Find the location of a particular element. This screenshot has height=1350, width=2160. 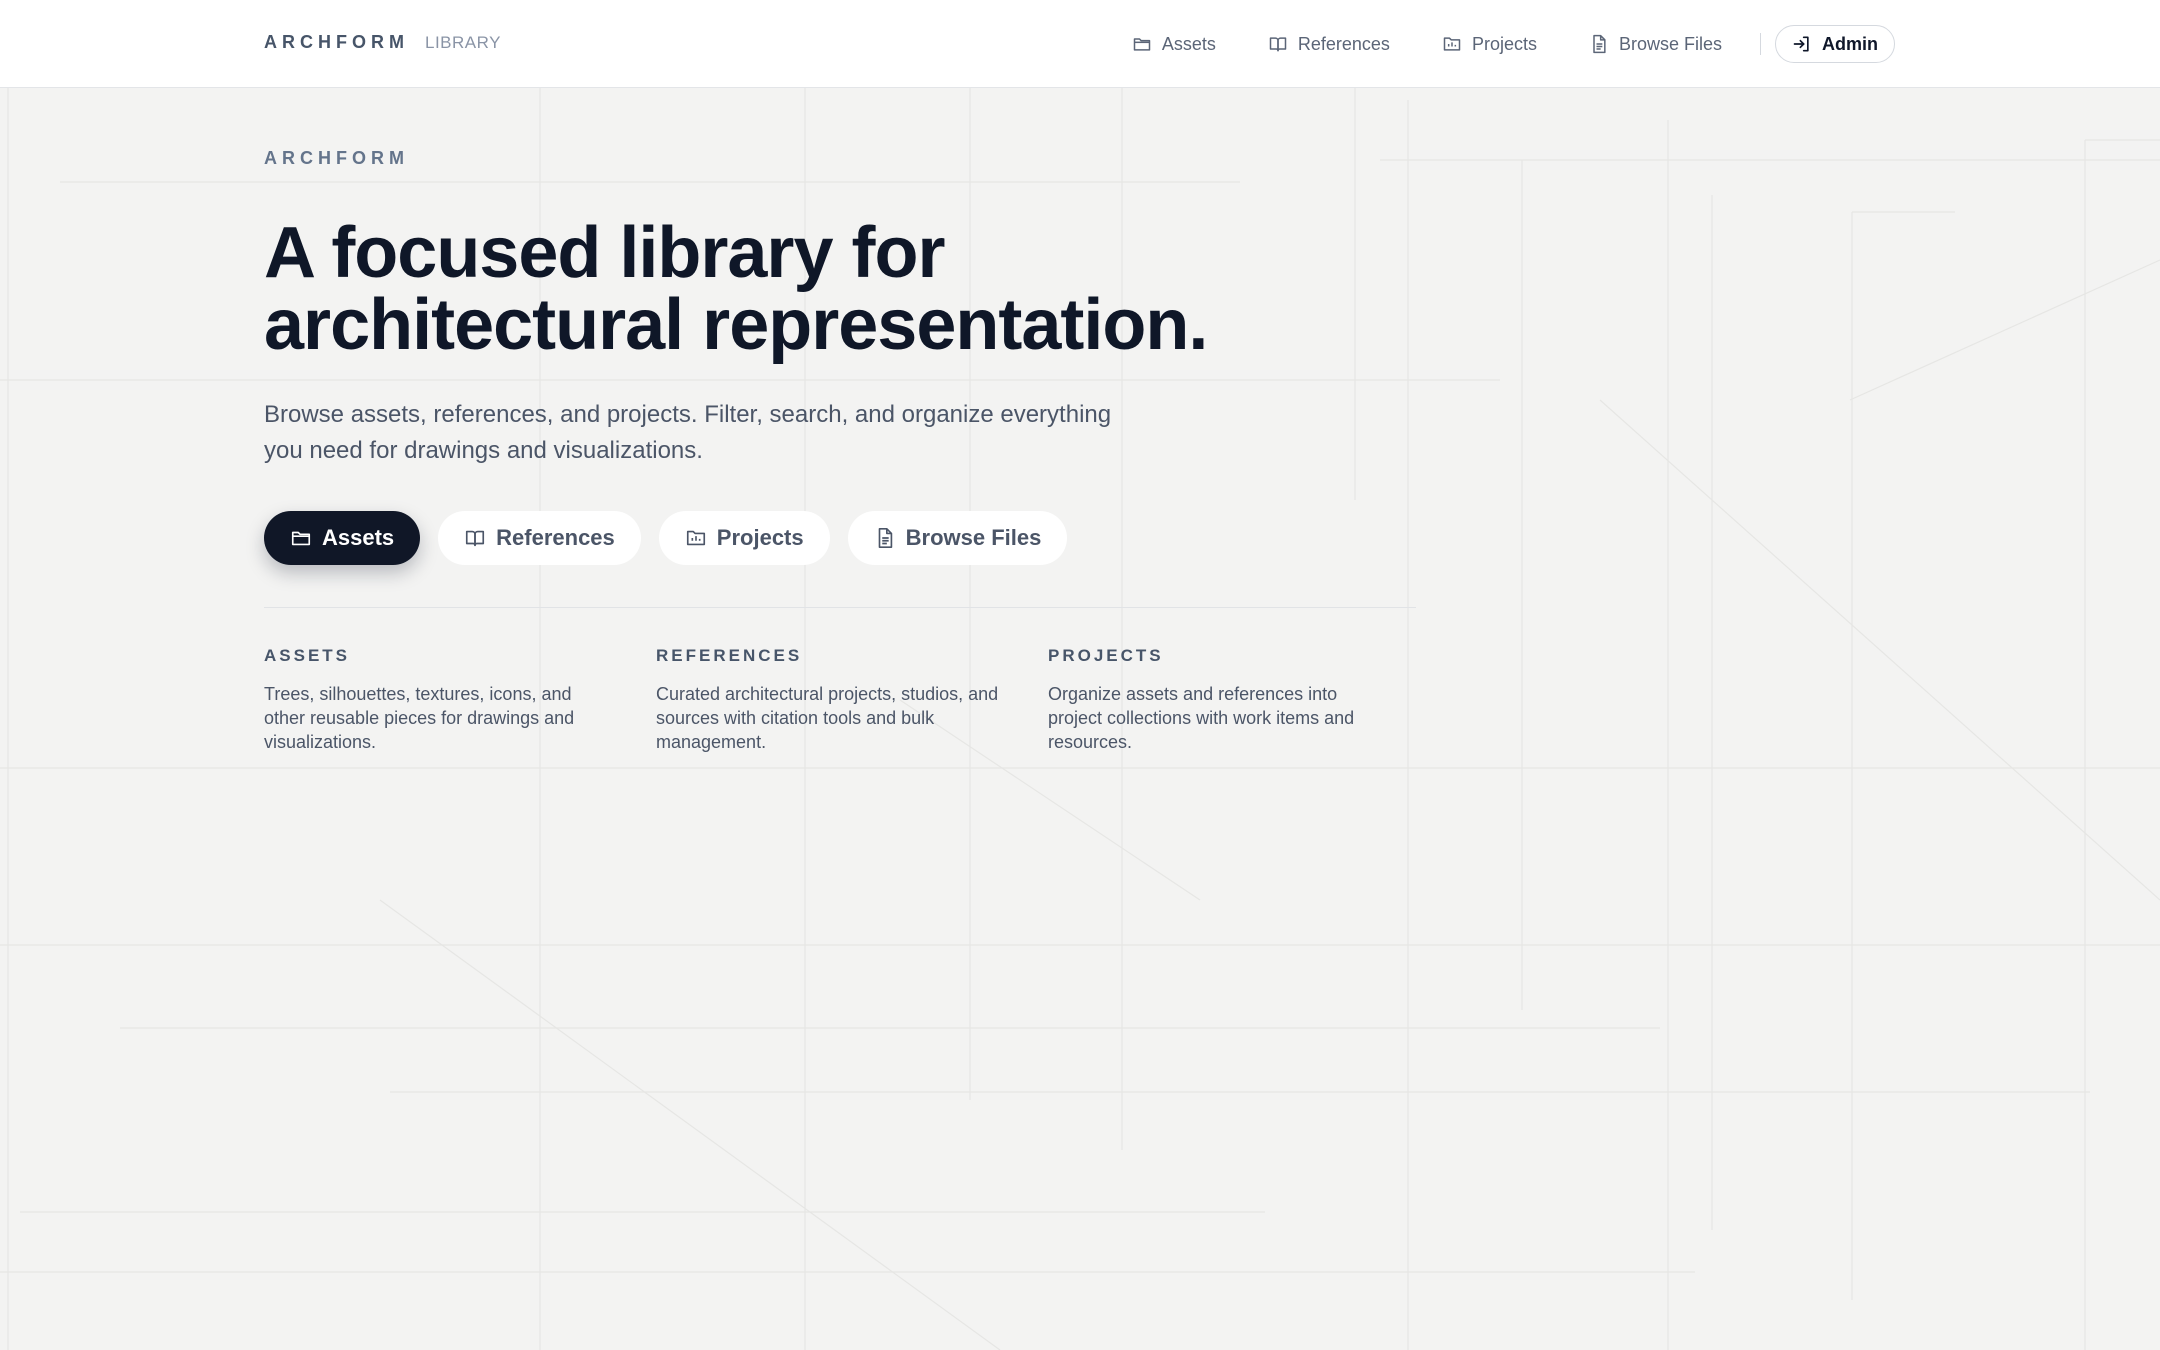

nav-separator is located at coordinates (1760, 44).